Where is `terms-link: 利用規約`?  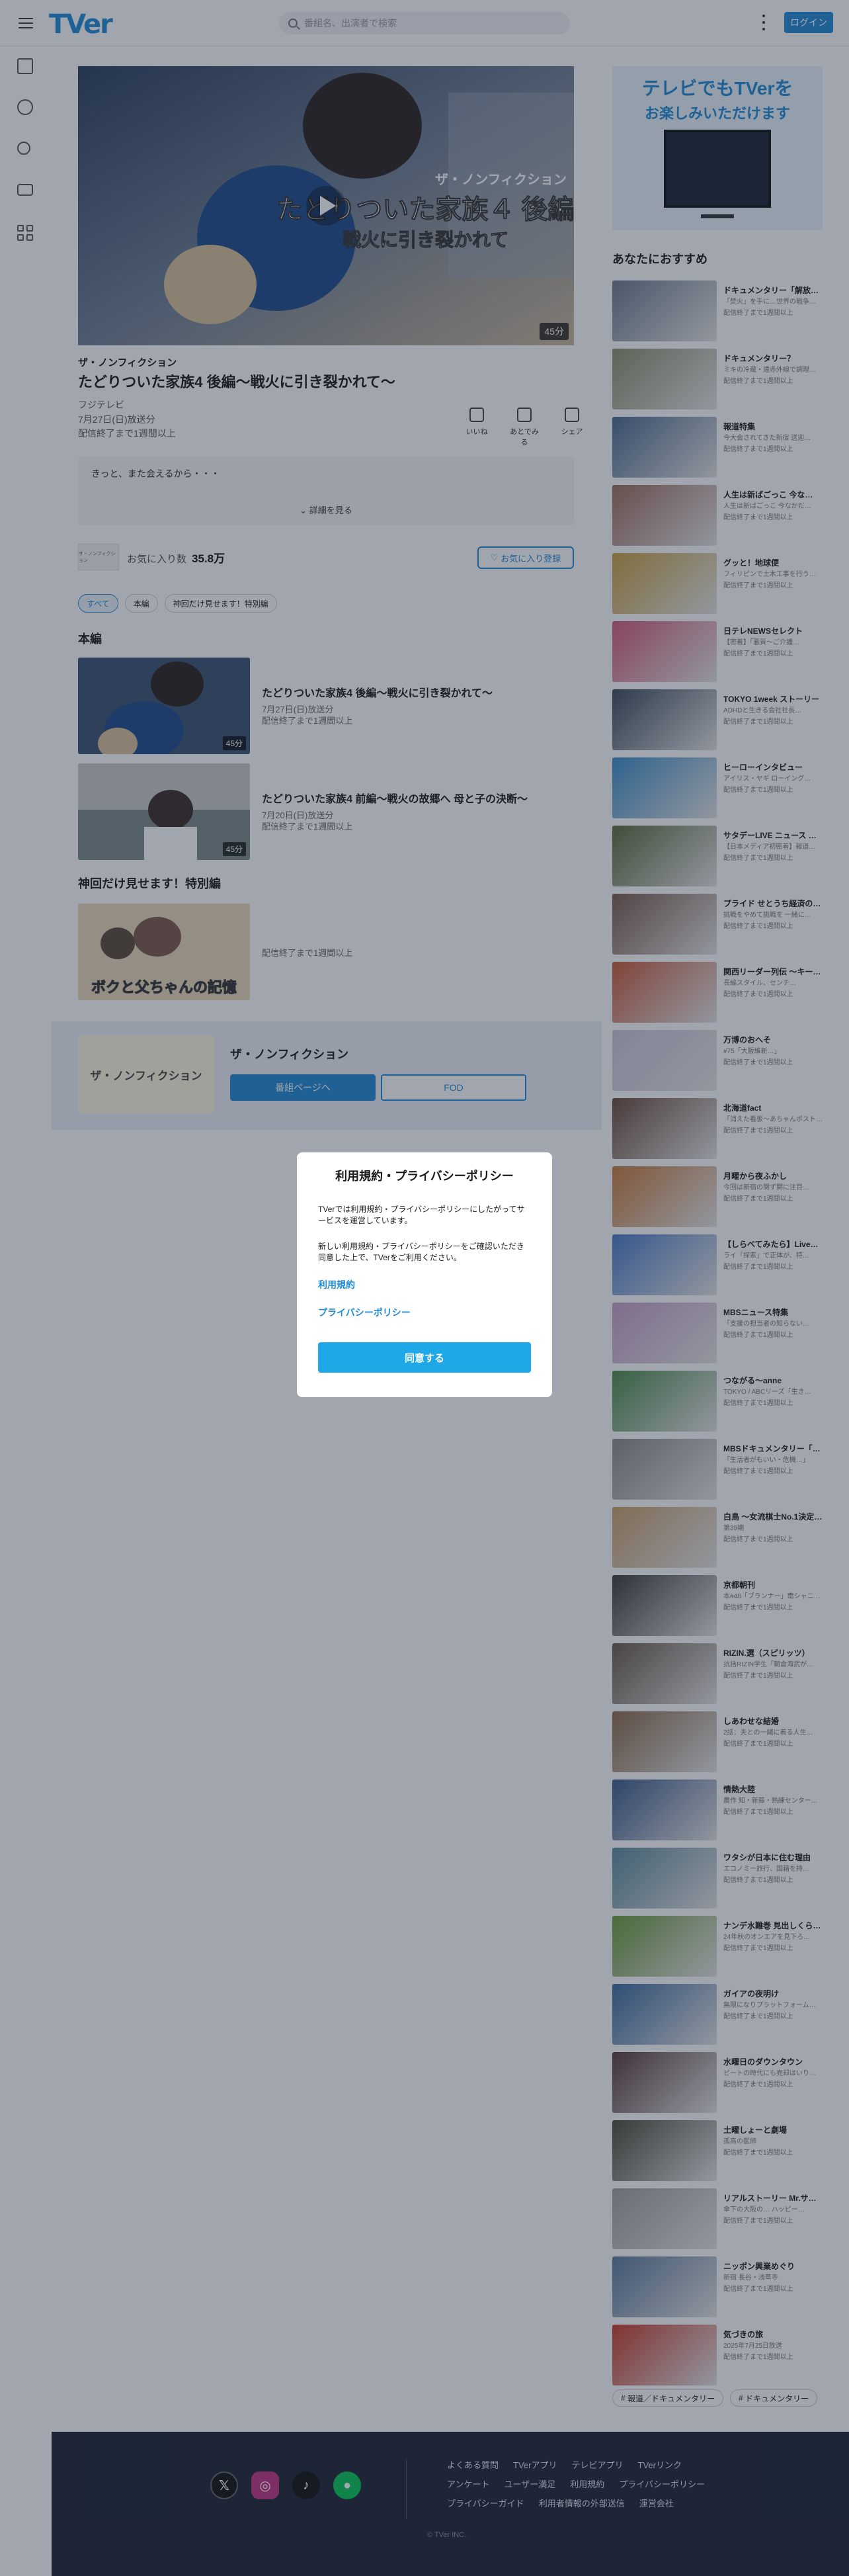 terms-link: 利用規約 is located at coordinates (425, 1284).